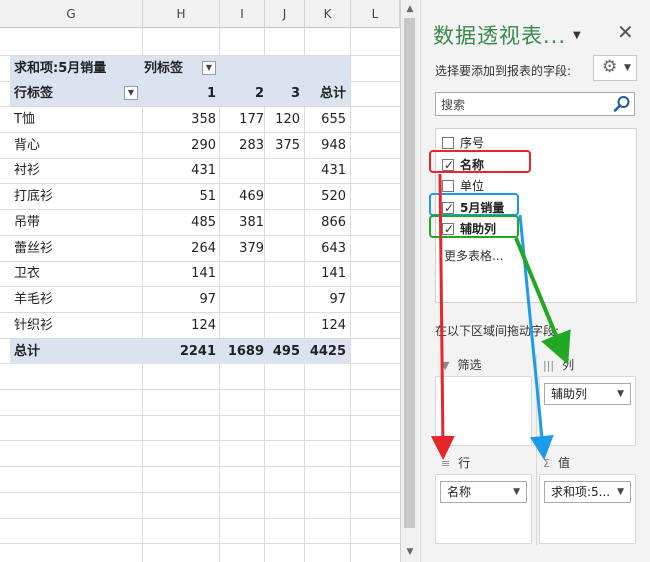  Describe the element at coordinates (442, 316) in the screenshot. I see `red-arrow` at that location.